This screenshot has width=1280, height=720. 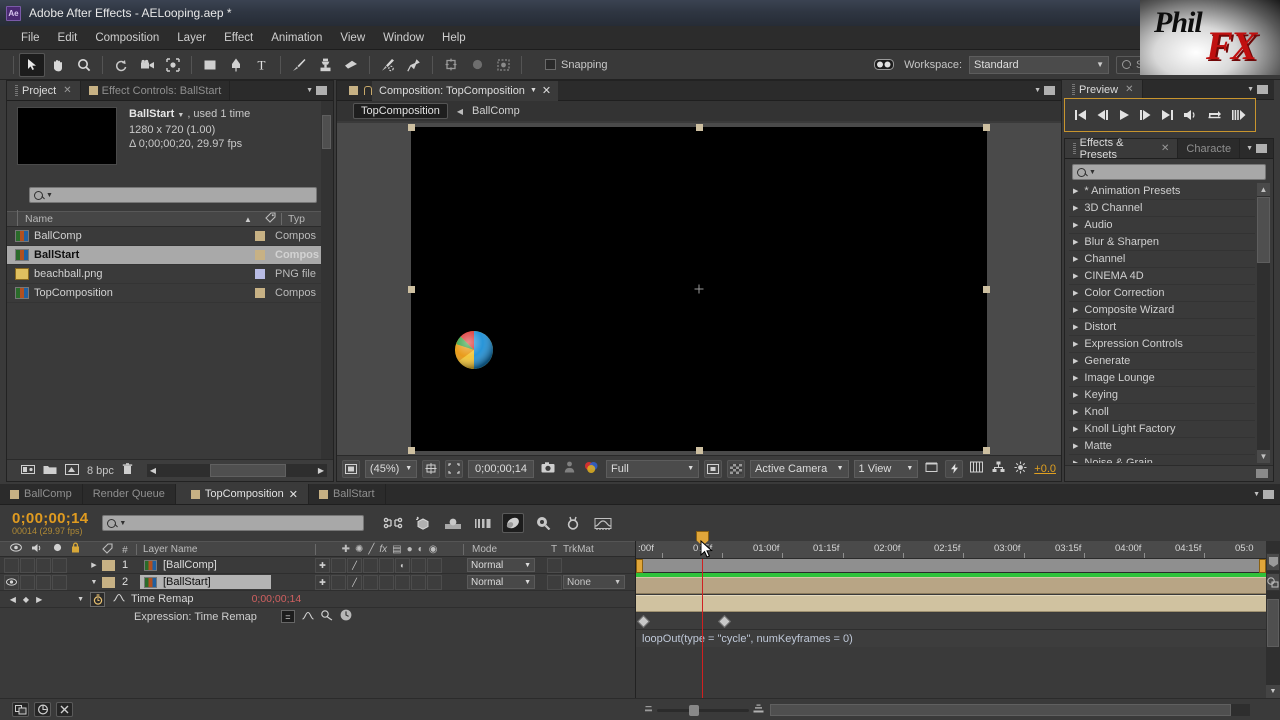 I want to click on motion-blur-switch: ◐, so click(x=402, y=565).